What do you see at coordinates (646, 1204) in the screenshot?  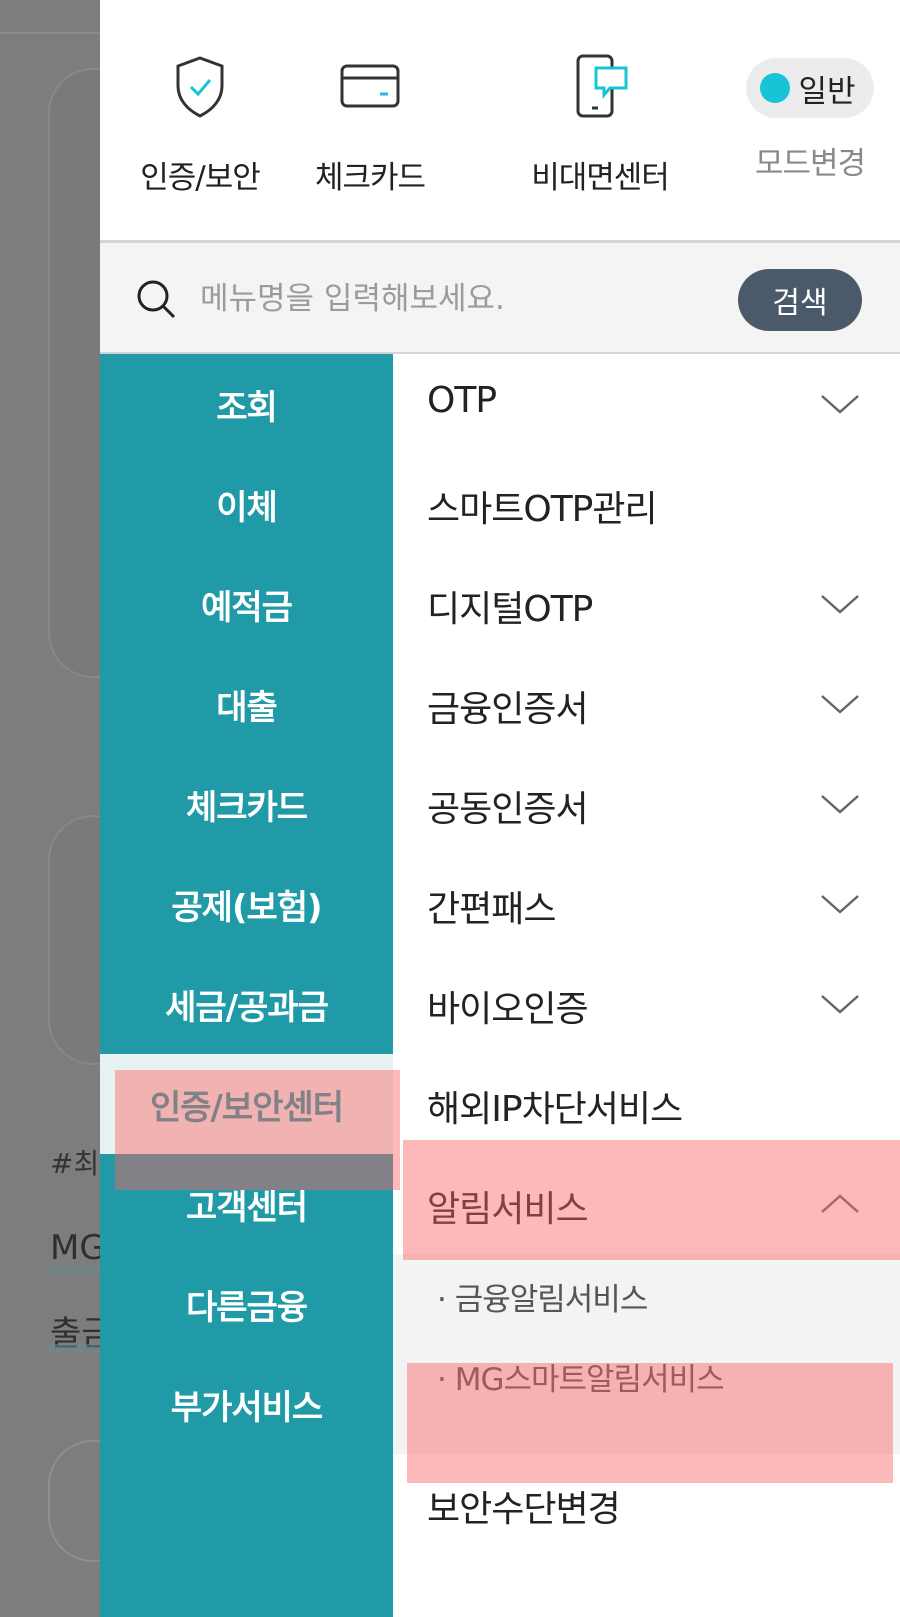 I see `submenu-item-notification: 알림서비스` at bounding box center [646, 1204].